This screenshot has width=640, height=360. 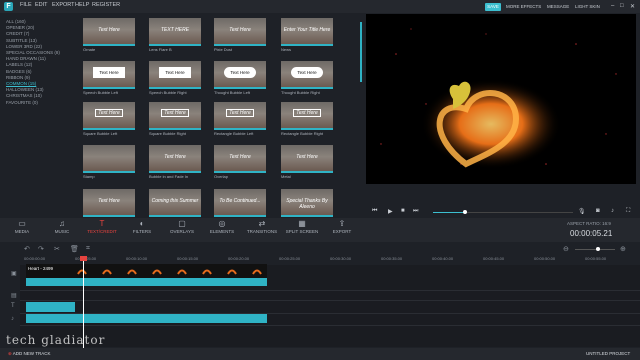 What do you see at coordinates (13, 306) in the screenshot?
I see `text-track-icon: T` at bounding box center [13, 306].